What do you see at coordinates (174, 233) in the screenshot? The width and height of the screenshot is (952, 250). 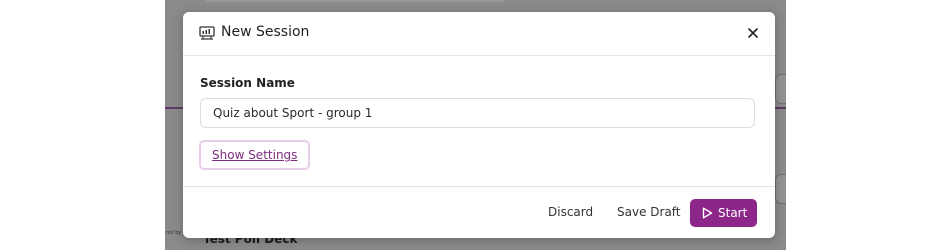 I see `background-caption: nol by` at bounding box center [174, 233].